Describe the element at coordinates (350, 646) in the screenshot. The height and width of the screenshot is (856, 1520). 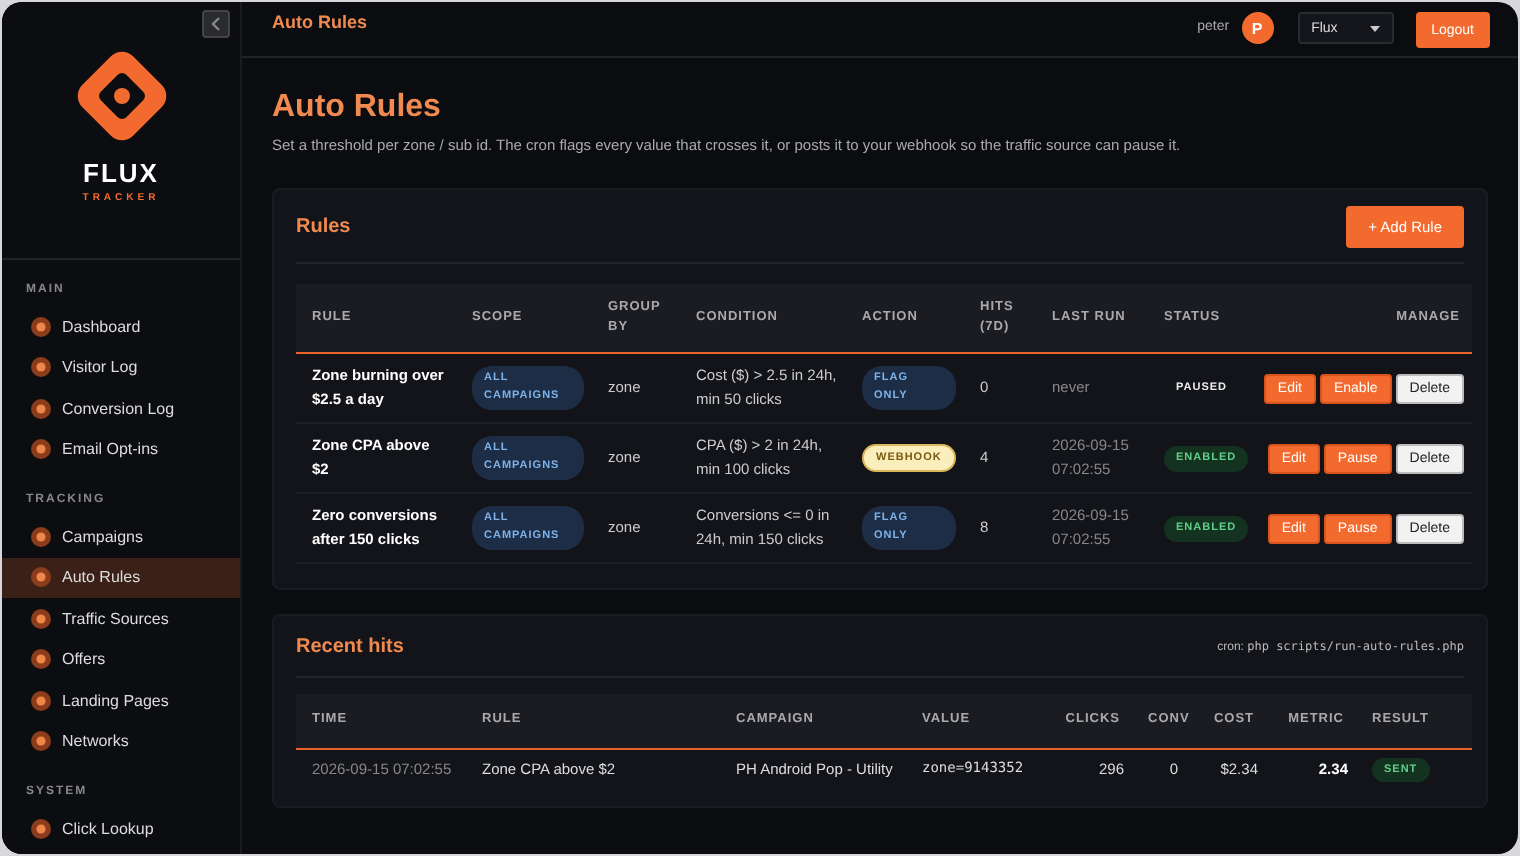
I see `card-title: Recent hits` at that location.